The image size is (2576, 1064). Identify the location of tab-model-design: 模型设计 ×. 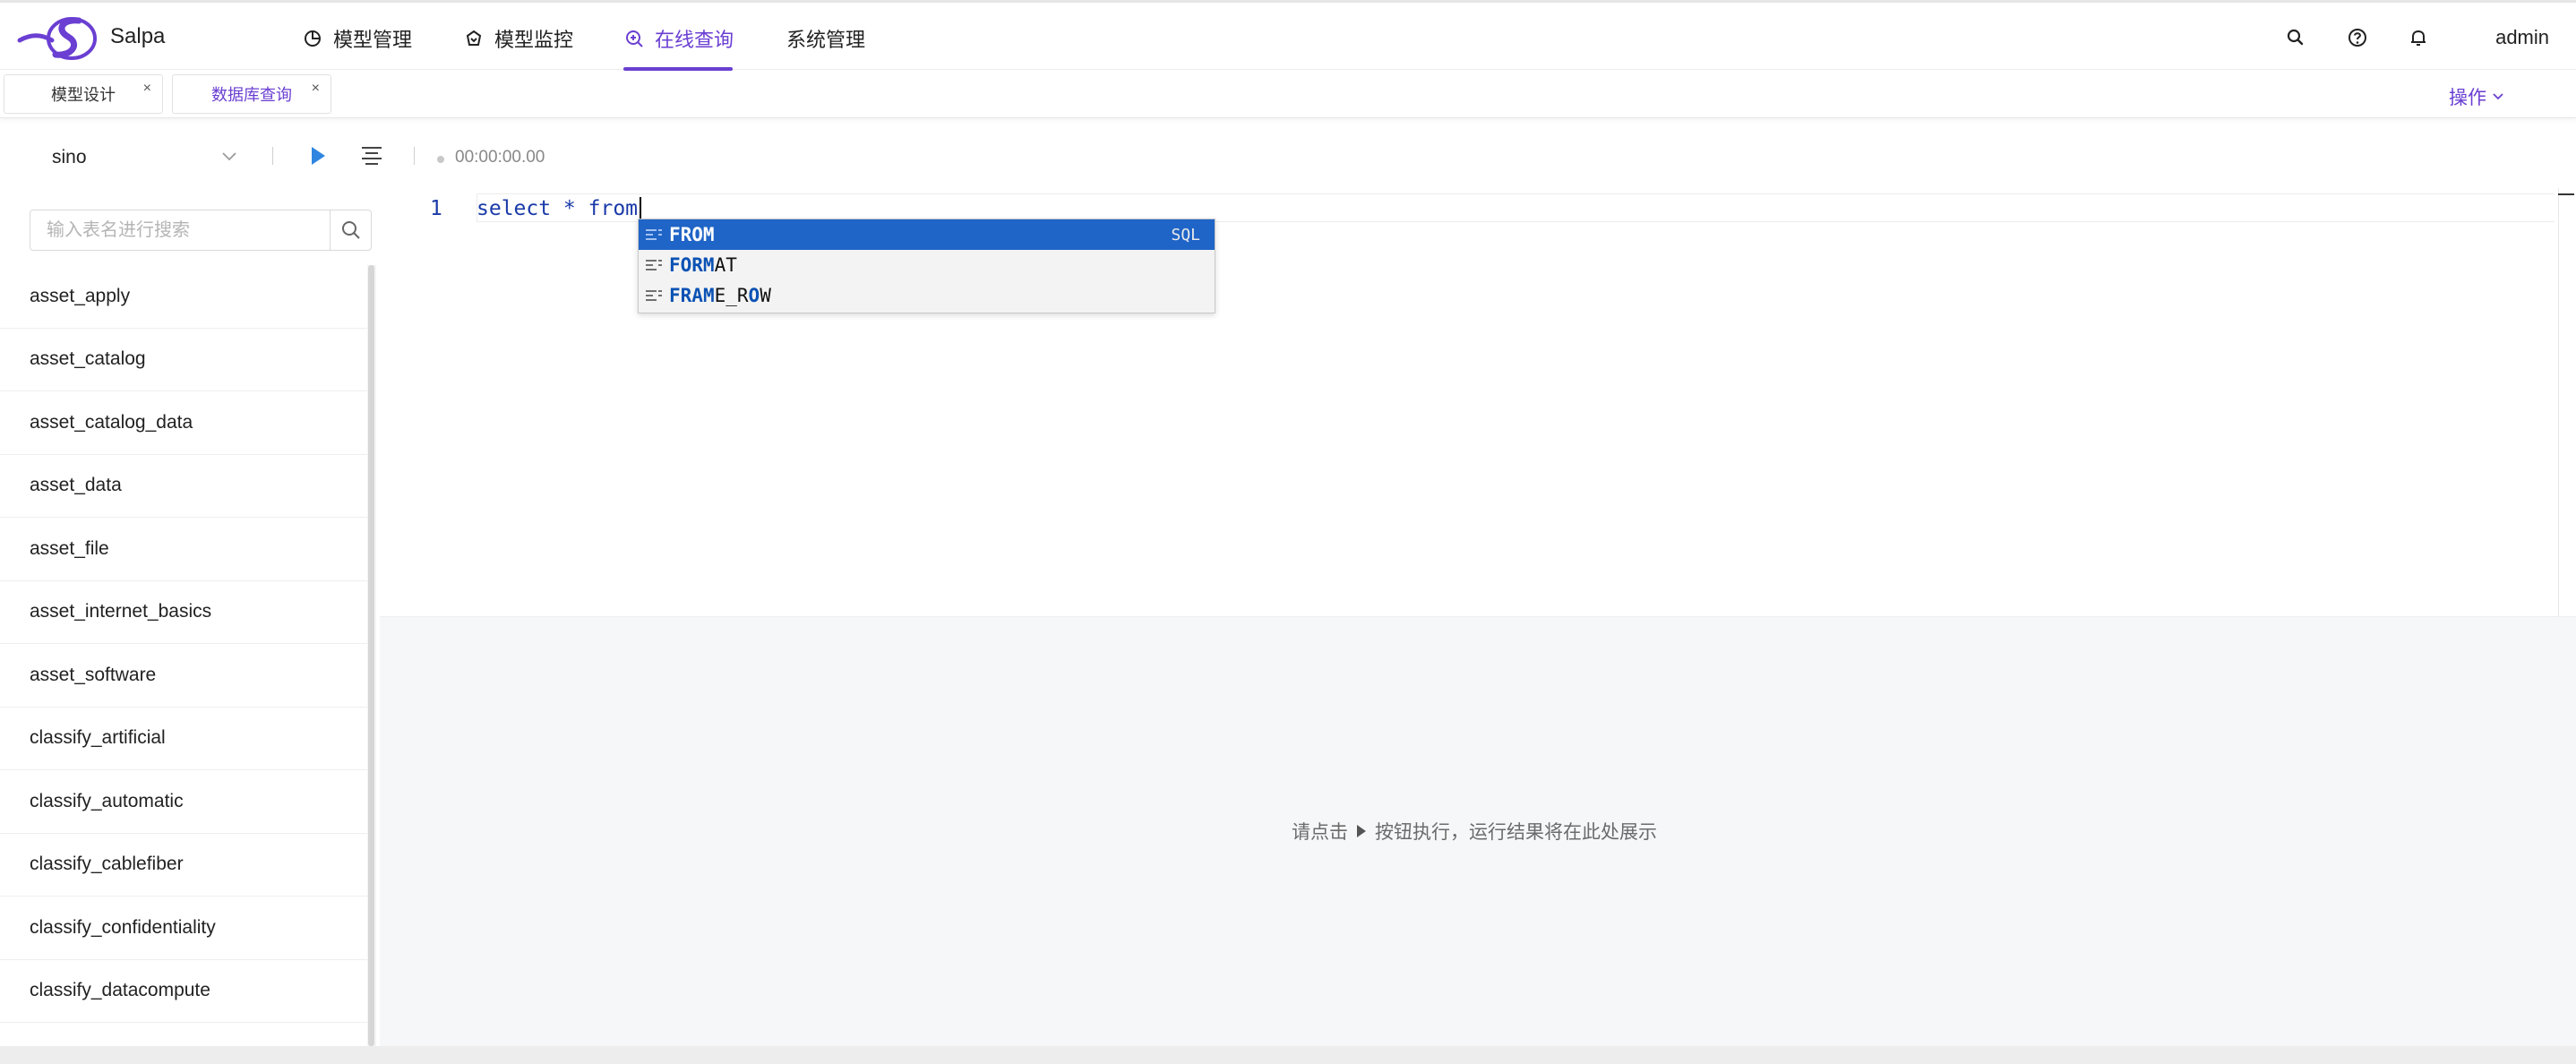
(83, 94).